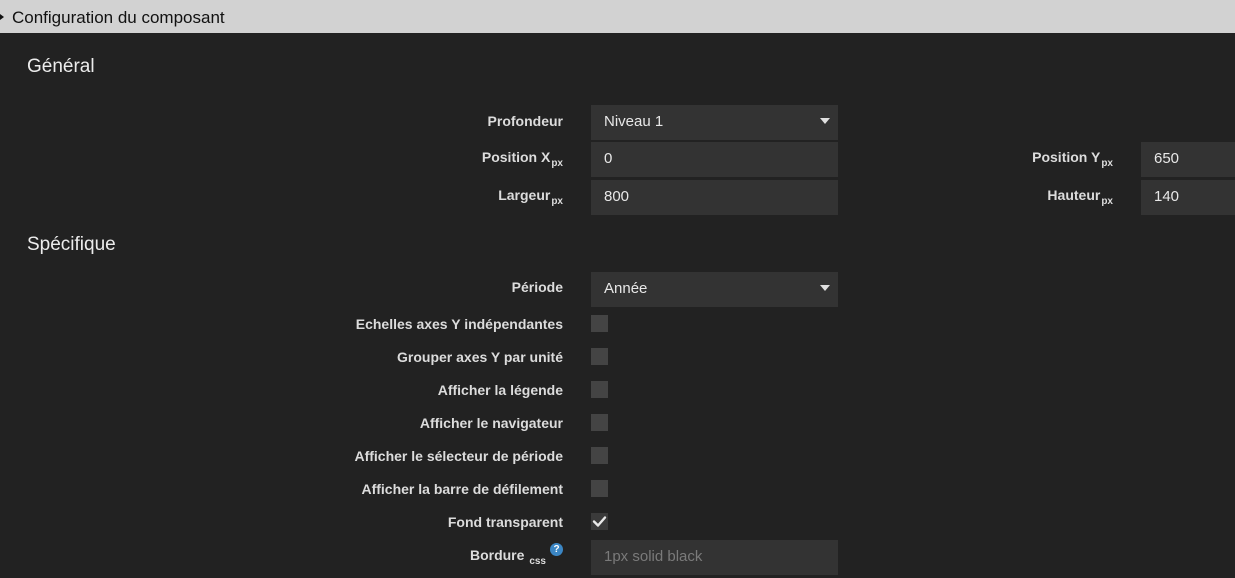  I want to click on checkbox-label-transparent-background: Fond transparent, so click(505, 522).